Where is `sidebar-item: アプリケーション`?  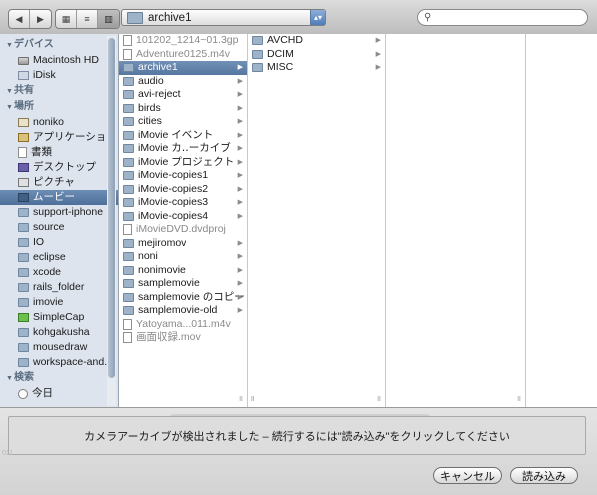 sidebar-item: アプリケーション is located at coordinates (59, 137).